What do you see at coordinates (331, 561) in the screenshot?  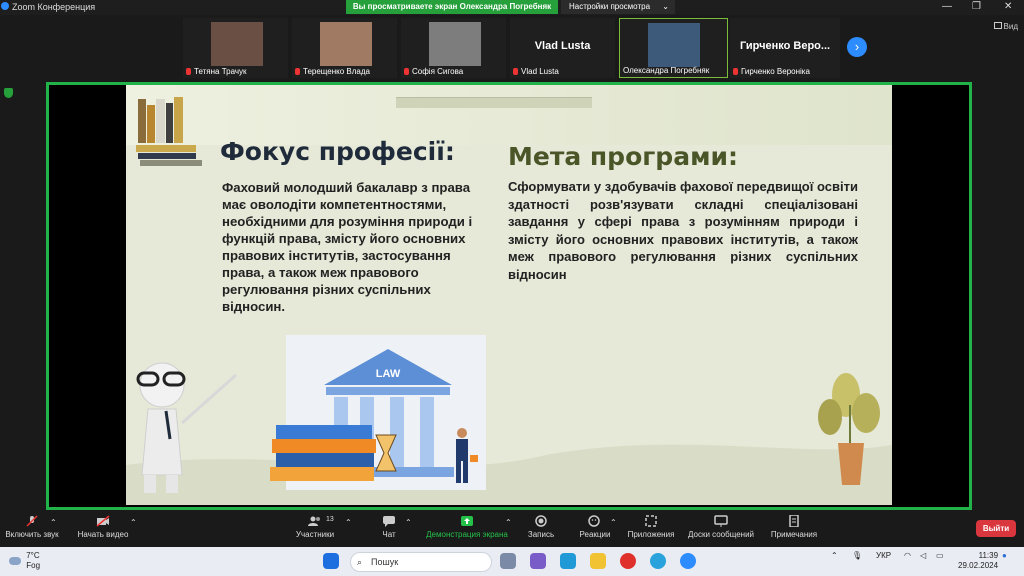 I see `windows-start-icon` at bounding box center [331, 561].